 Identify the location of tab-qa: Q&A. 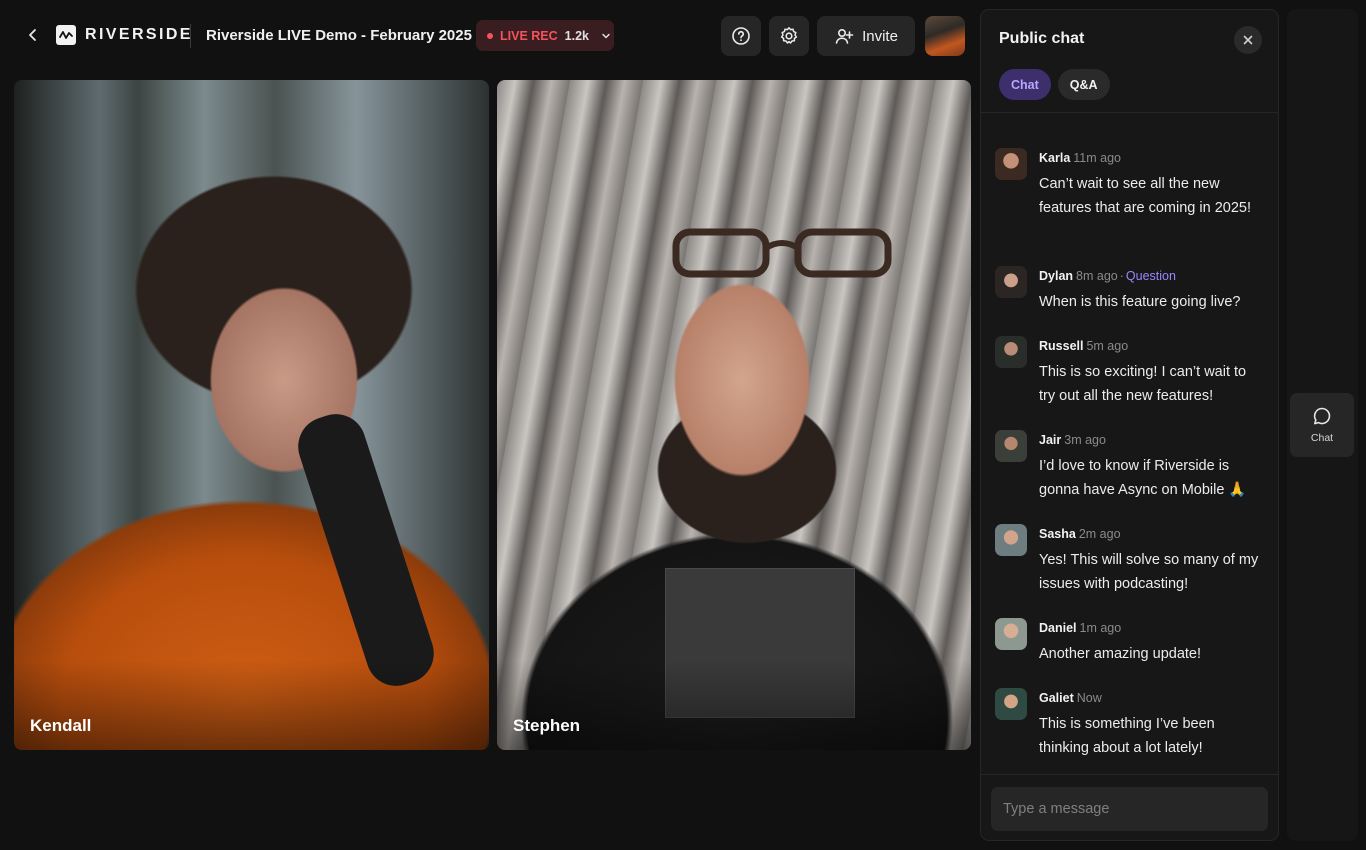
(1083, 84).